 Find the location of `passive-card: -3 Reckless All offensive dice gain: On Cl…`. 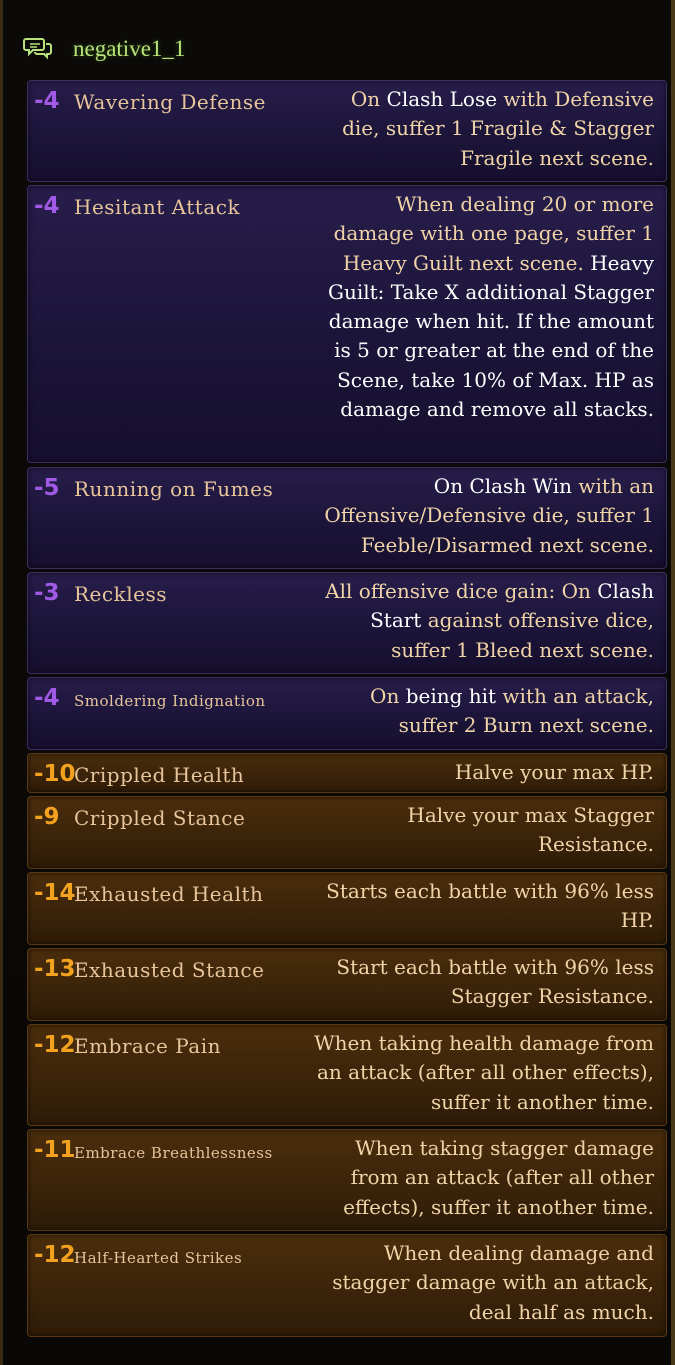

passive-card: -3 Reckless All offensive dice gain: On Cl… is located at coordinates (347, 623).